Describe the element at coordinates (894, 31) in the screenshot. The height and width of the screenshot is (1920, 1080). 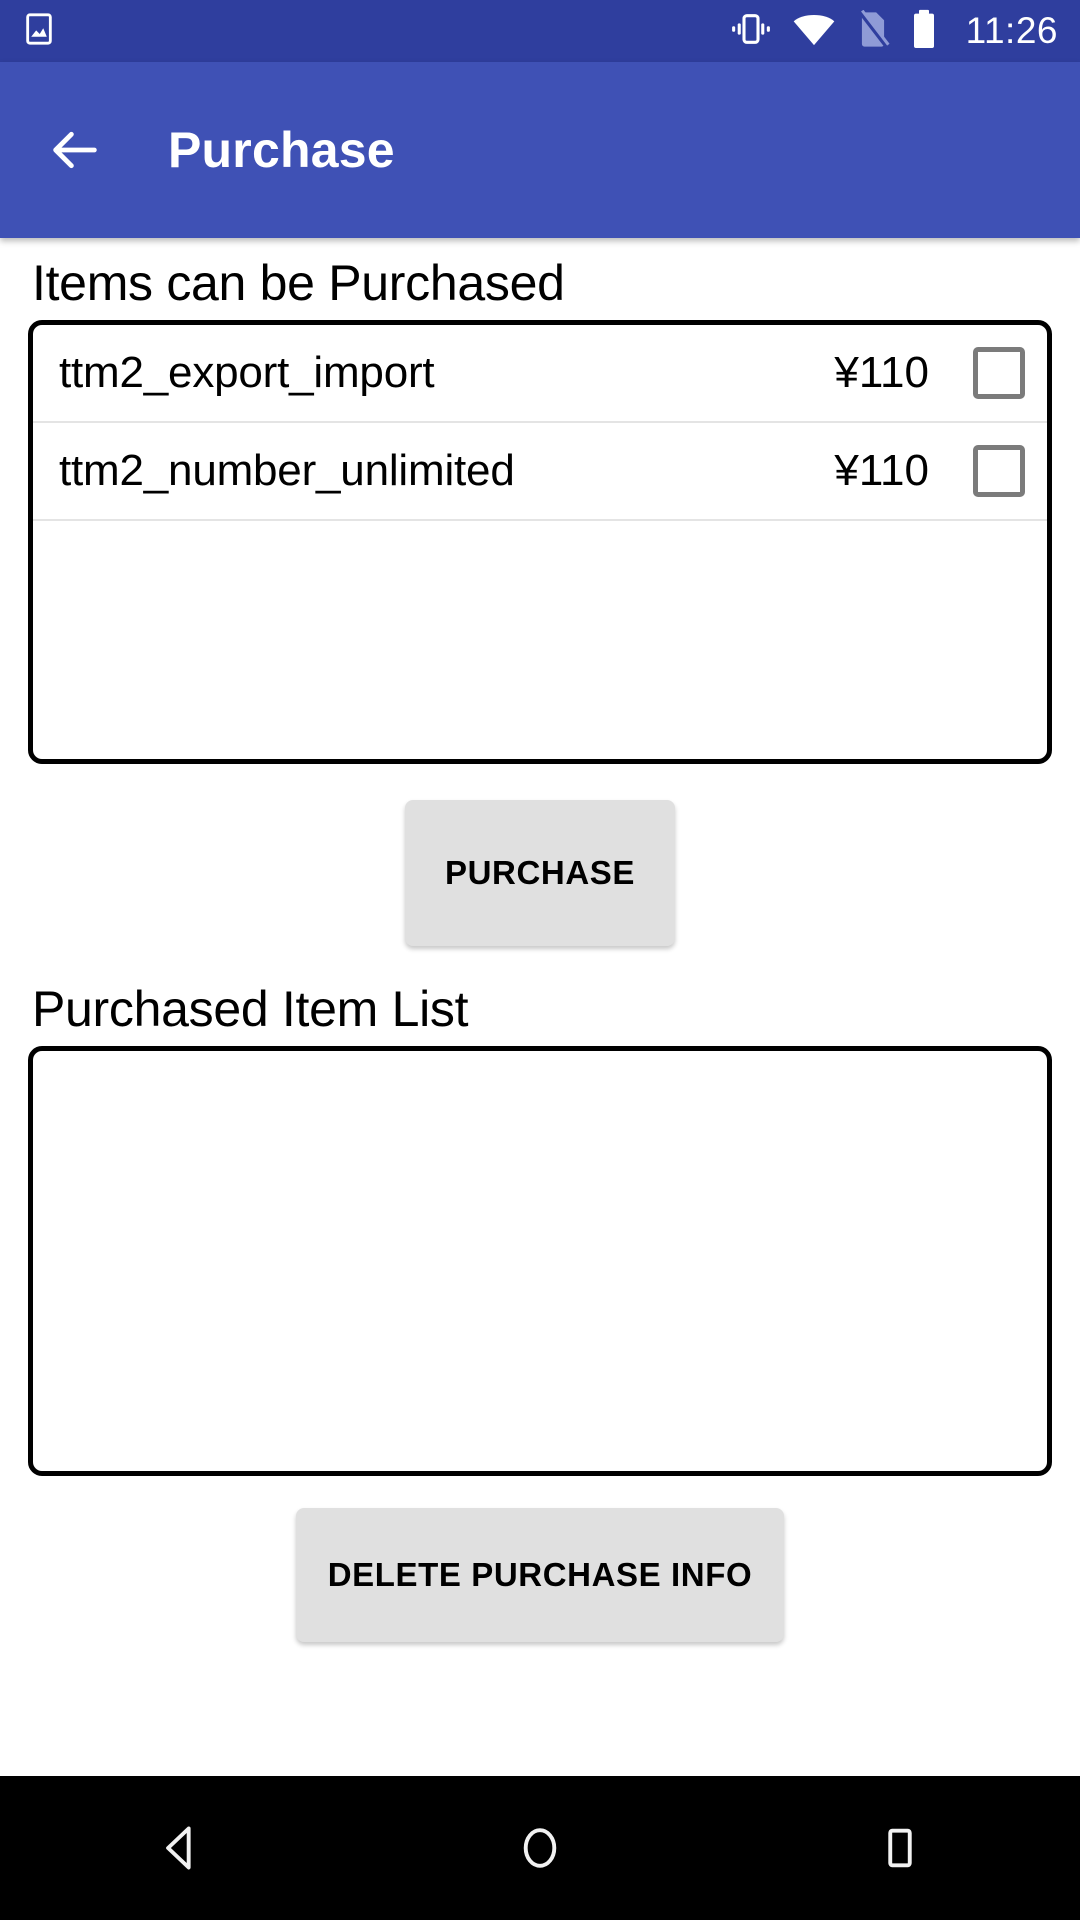
I see `status-bar-right: 11:26` at that location.